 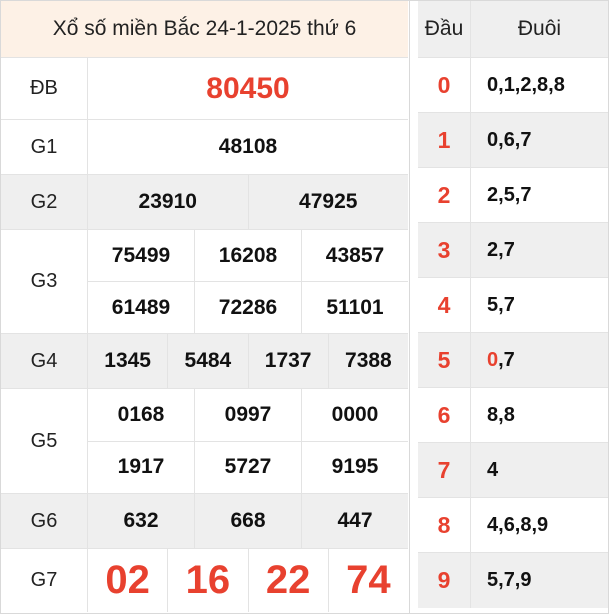 I want to click on prize-number: 447, so click(x=354, y=521).